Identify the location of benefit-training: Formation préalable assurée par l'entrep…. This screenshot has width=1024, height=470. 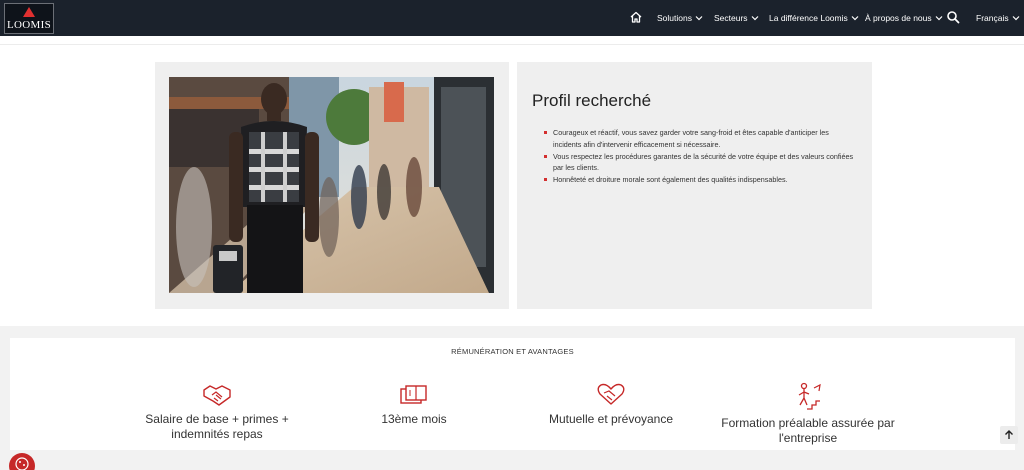
(808, 414).